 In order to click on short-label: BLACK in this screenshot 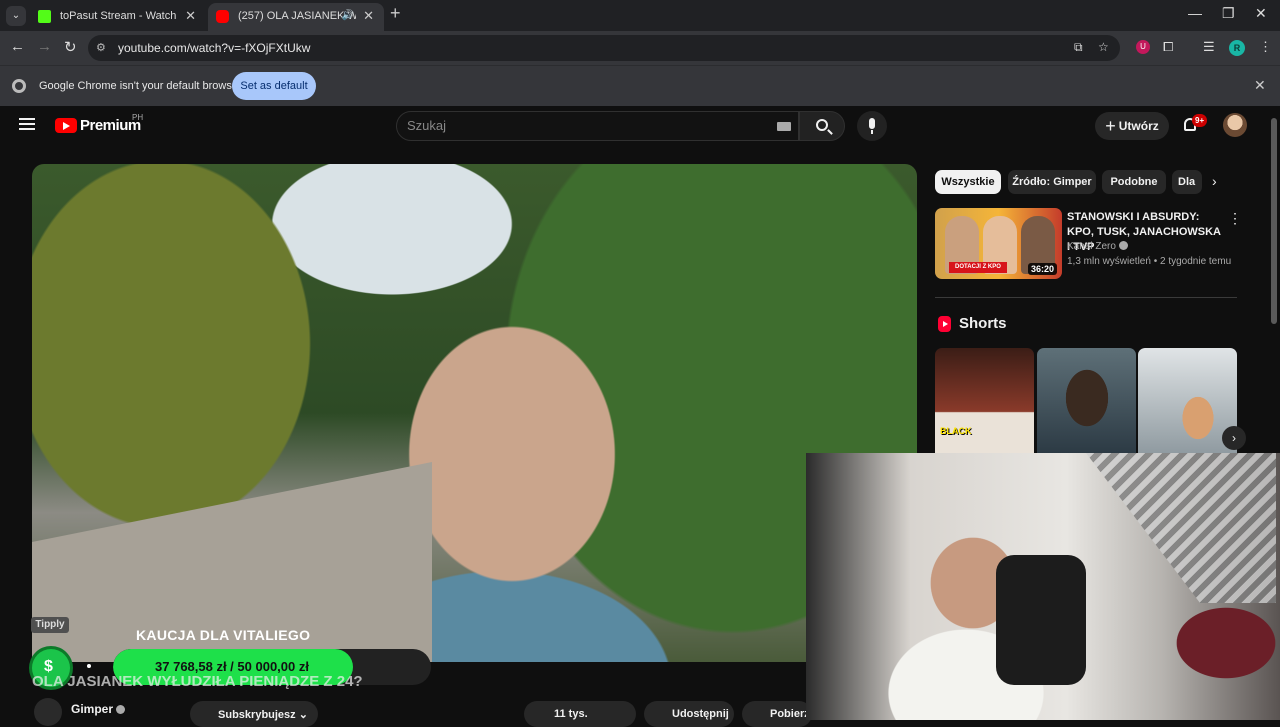, I will do `click(956, 431)`.